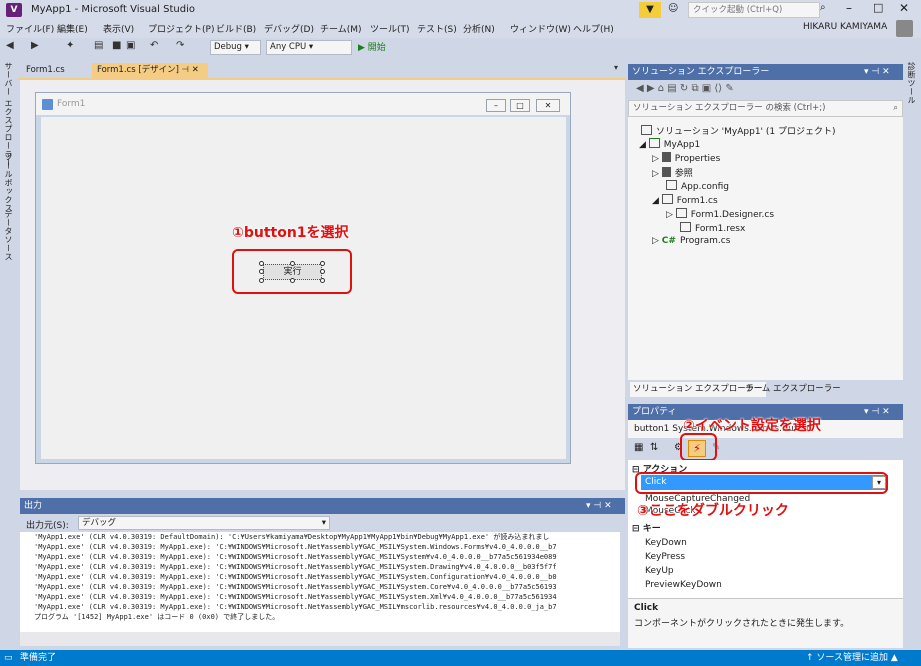 The image size is (921, 666). I want to click on tree-item-properties: ▷ Properties, so click(686, 158).